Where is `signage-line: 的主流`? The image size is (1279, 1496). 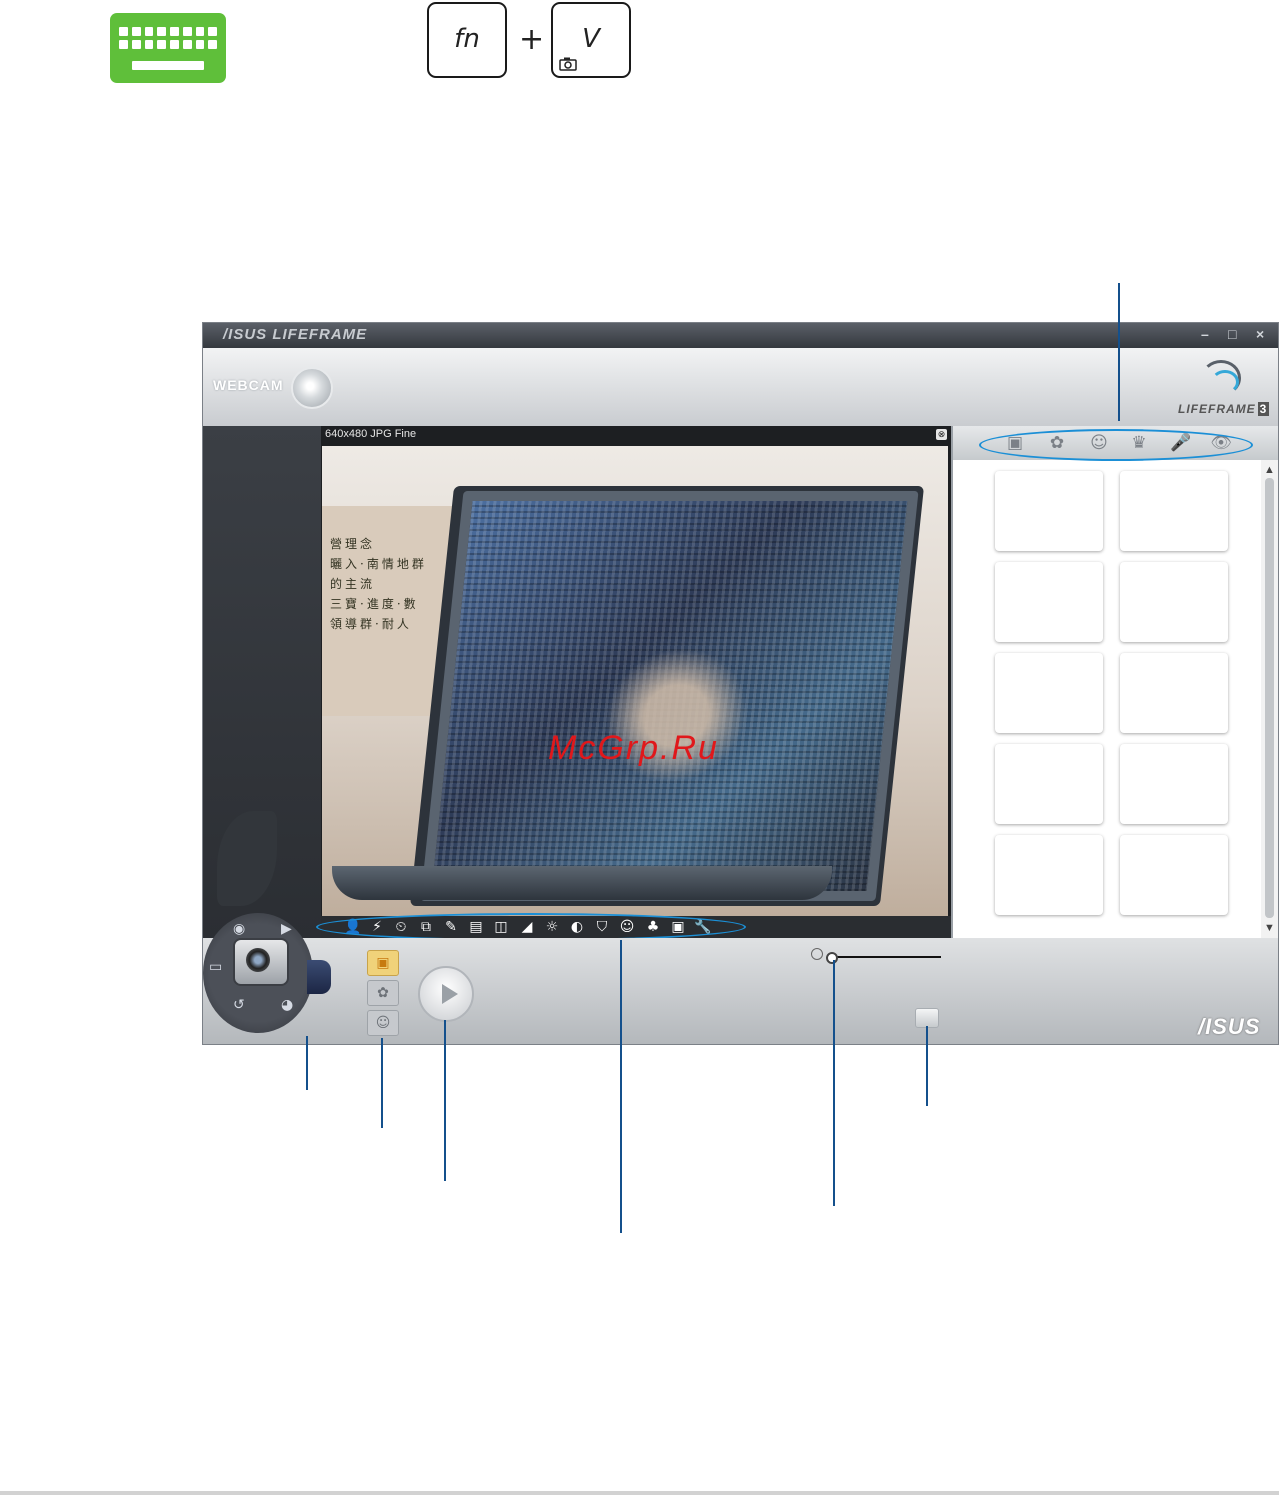
signage-line: 的主流 is located at coordinates (353, 584).